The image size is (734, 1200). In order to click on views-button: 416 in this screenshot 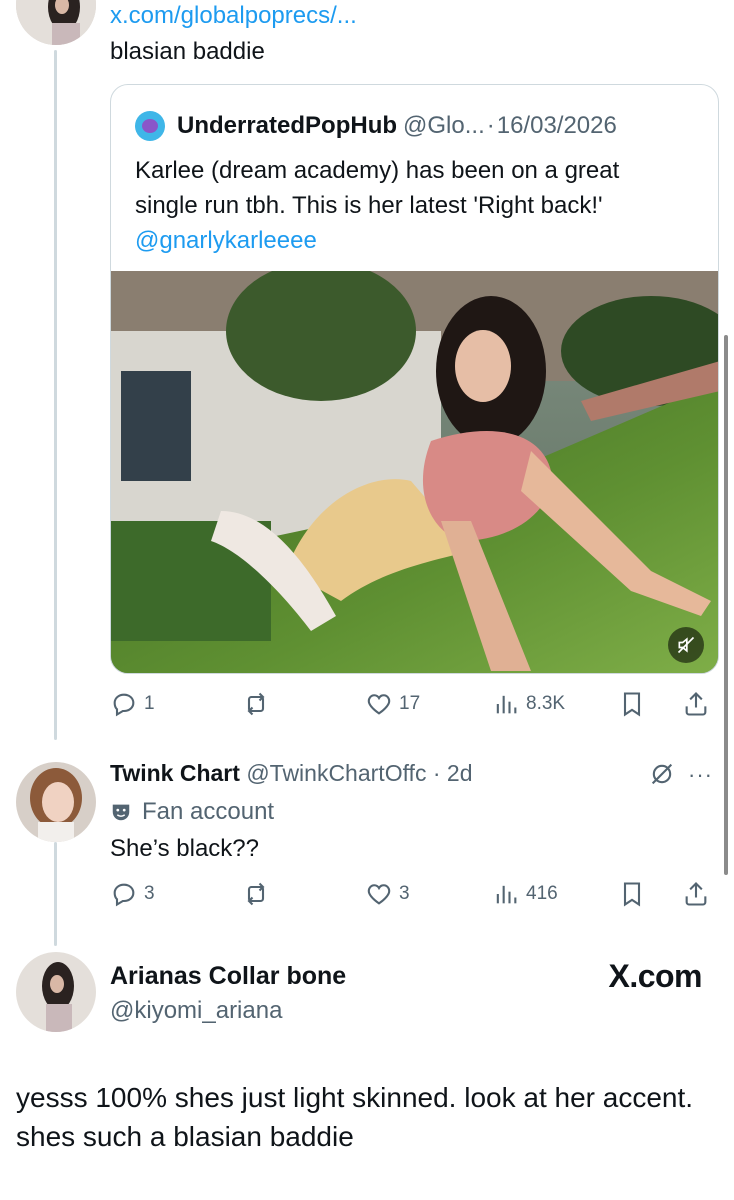, I will do `click(525, 894)`.